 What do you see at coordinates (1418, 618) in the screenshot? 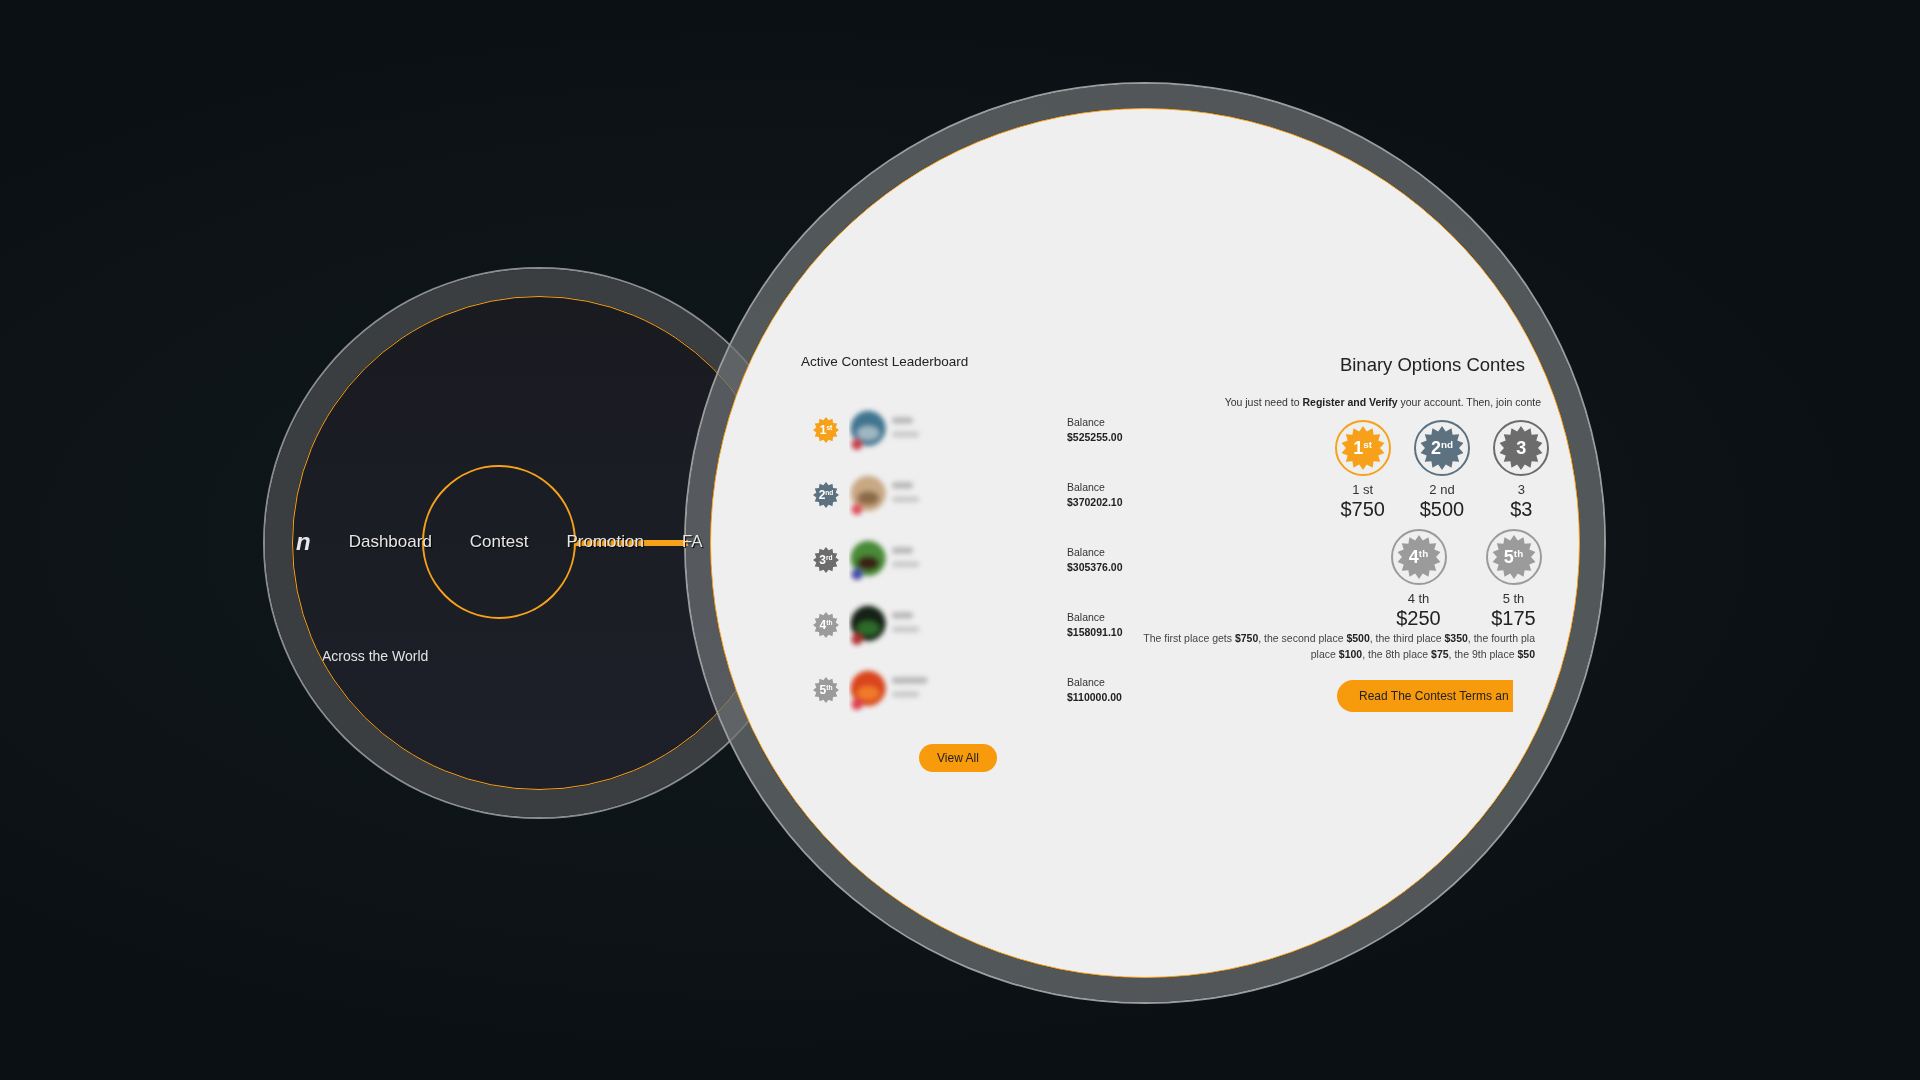
I see `prize-amount: $250` at bounding box center [1418, 618].